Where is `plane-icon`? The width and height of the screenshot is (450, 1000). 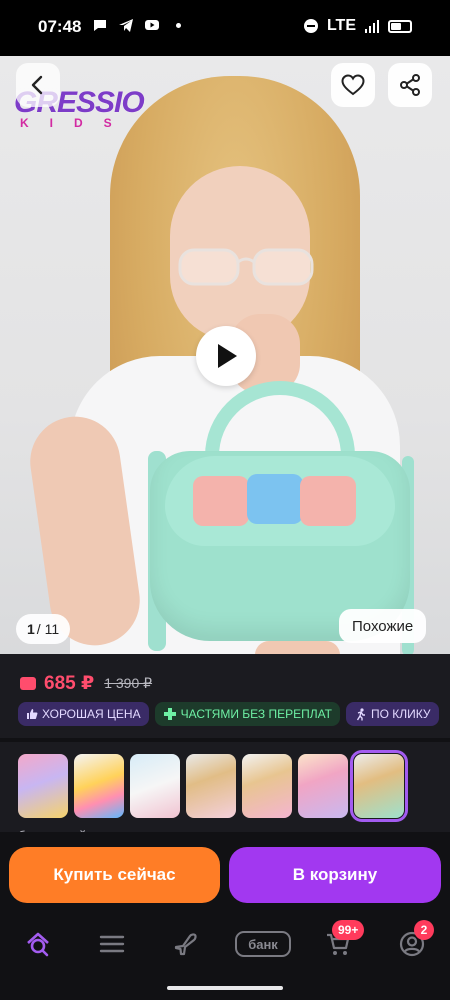
plane-icon is located at coordinates (185, 944).